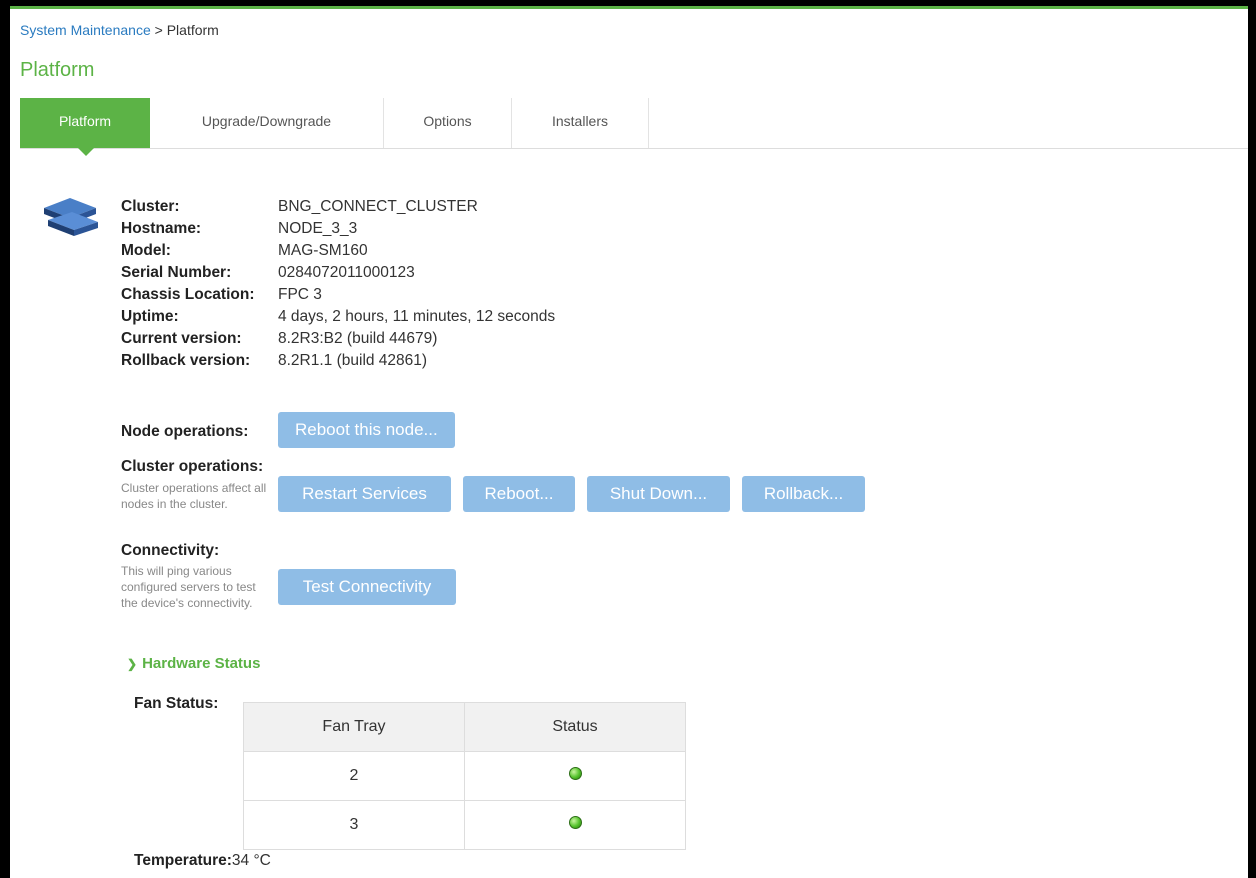 This screenshot has height=878, width=1256. Describe the element at coordinates (448, 123) in the screenshot. I see `tab-options: Options` at that location.